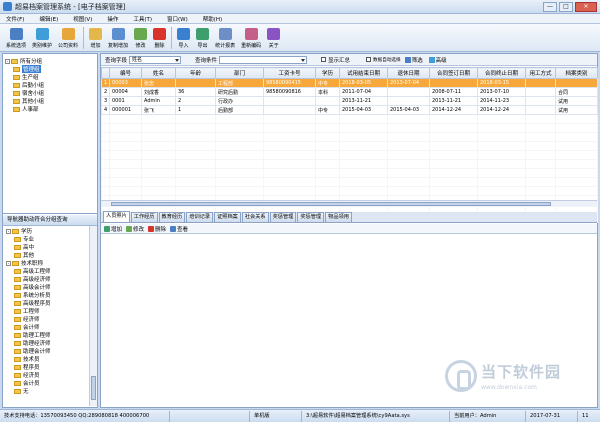 The width and height of the screenshot is (600, 422). What do you see at coordinates (46, 311) in the screenshot?
I see `nav-item: 工程师` at bounding box center [46, 311].